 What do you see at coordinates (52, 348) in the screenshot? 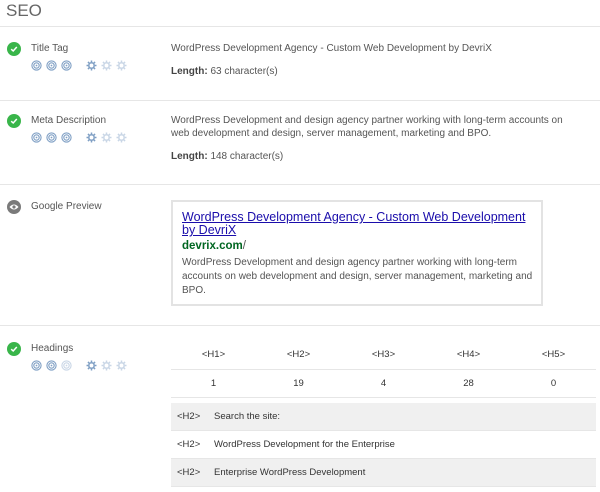
I see `headings-label: Headings` at bounding box center [52, 348].